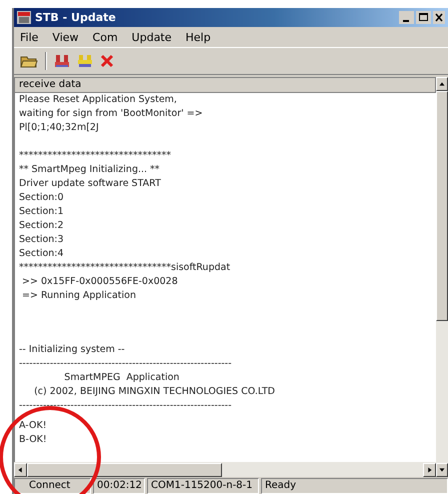 The image size is (448, 494). I want to click on log-line: Section:1, so click(42, 212).